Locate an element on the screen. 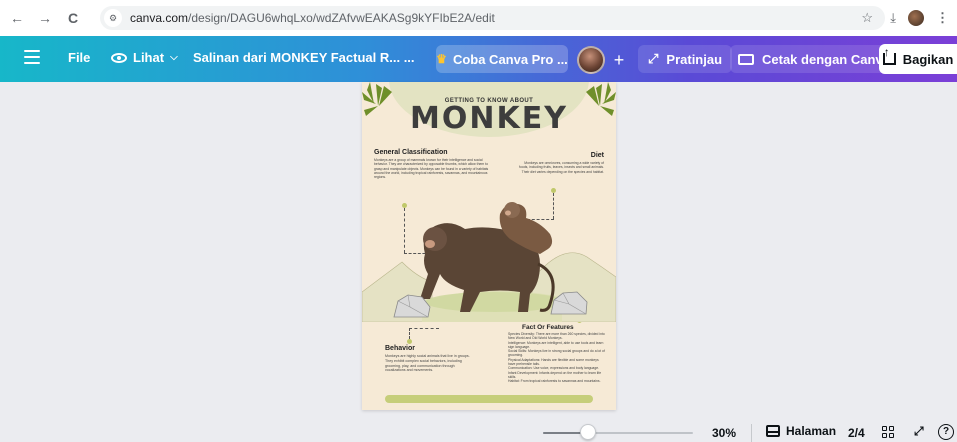 The image size is (957, 442). view-label: Lihat is located at coordinates (149, 57).